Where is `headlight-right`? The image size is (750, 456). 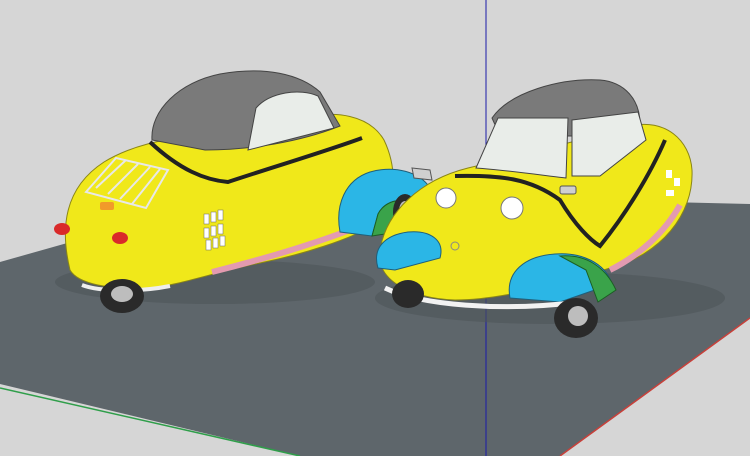 headlight-right is located at coordinates (512, 208).